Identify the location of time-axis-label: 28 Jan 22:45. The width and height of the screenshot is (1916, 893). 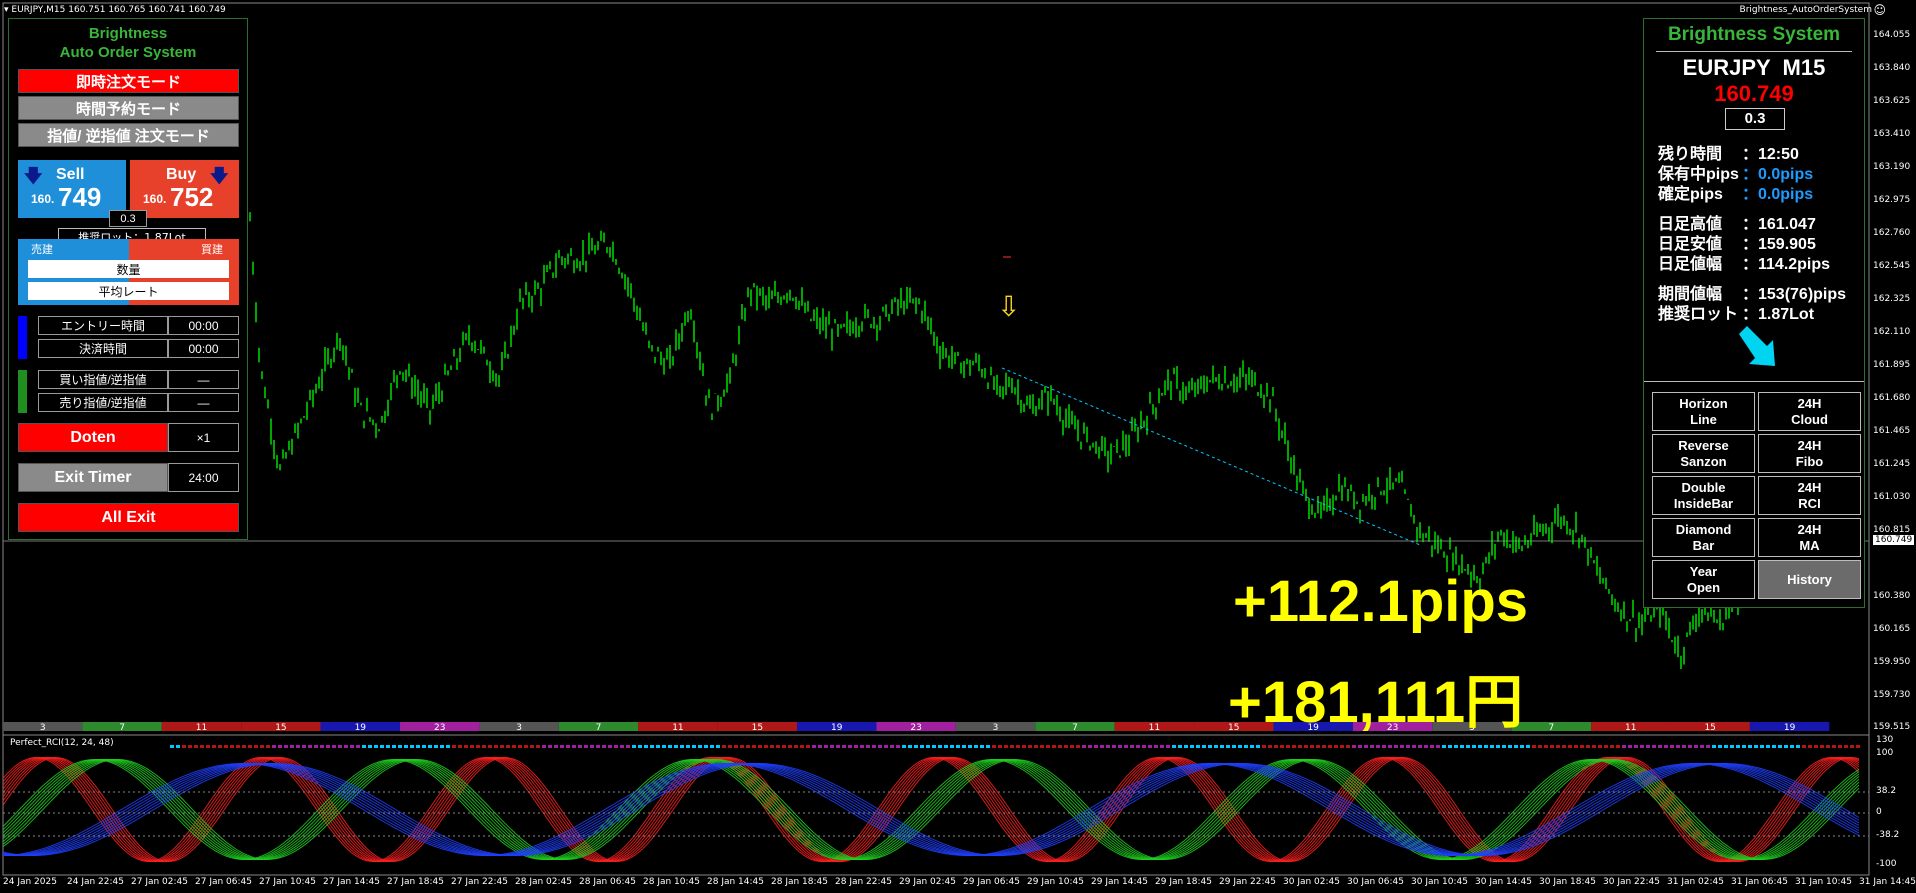
(863, 882).